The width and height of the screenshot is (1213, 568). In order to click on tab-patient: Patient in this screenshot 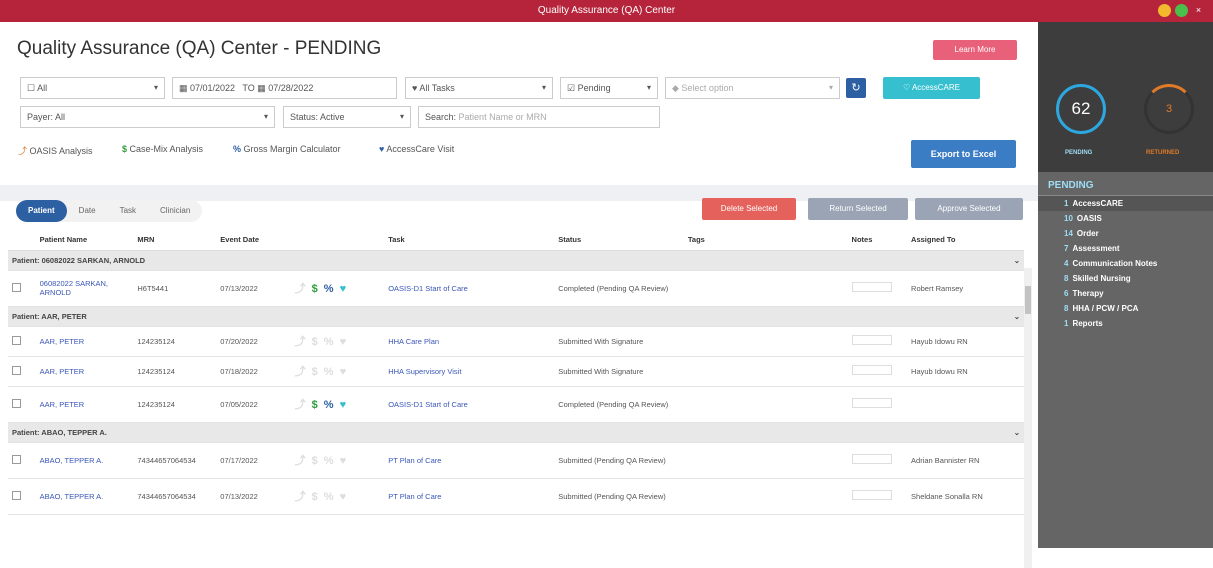, I will do `click(41, 211)`.